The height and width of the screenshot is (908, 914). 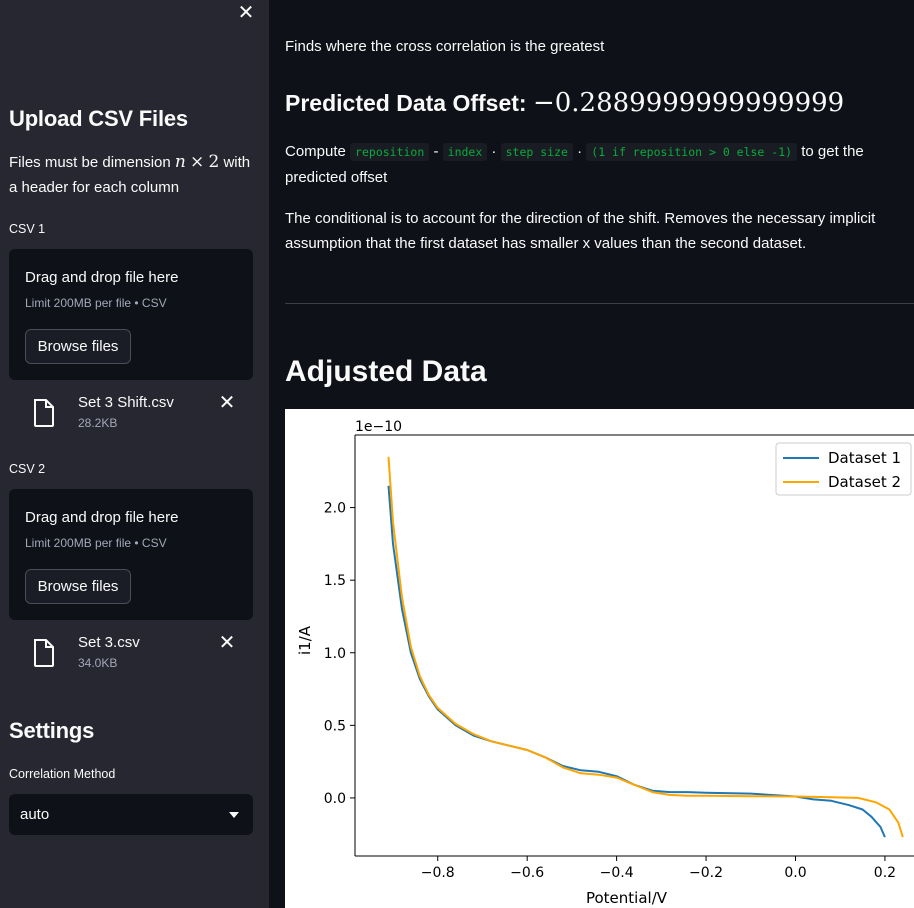 What do you see at coordinates (885, 873) in the screenshot?
I see `x-tick-label: 0.2` at bounding box center [885, 873].